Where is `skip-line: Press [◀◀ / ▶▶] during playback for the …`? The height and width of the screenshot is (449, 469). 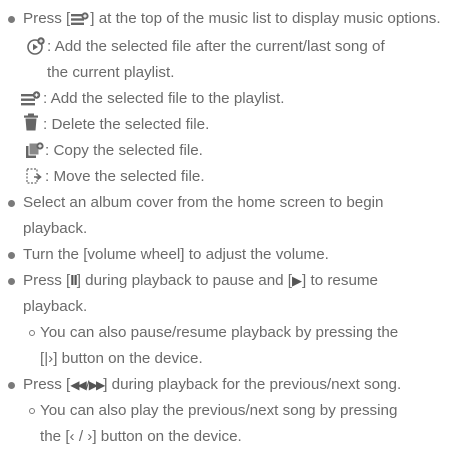 skip-line: Press [◀◀ / ▶▶] during playback for the … is located at coordinates (212, 385).